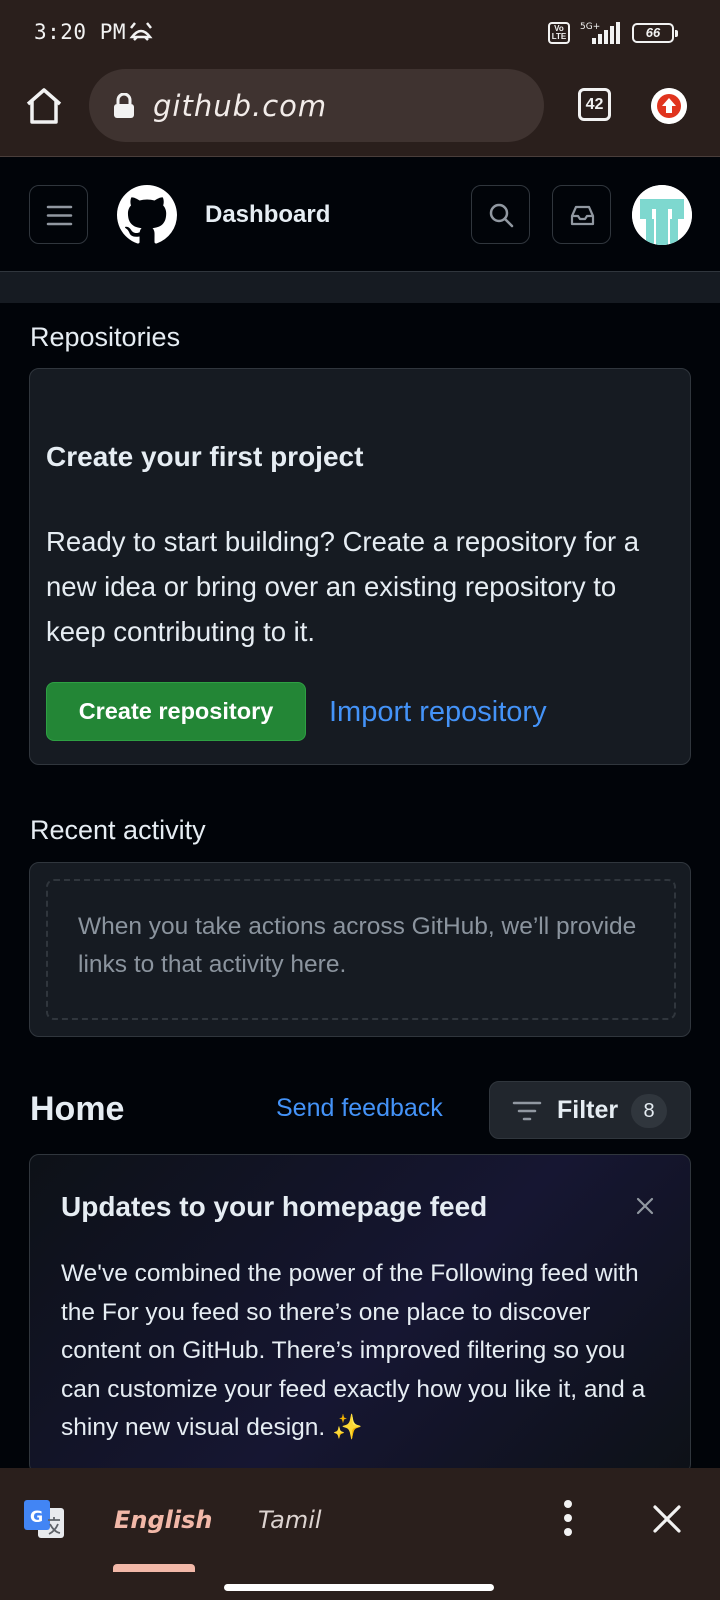 The height and width of the screenshot is (1600, 720). Describe the element at coordinates (176, 711) in the screenshot. I see `create-repository-button: Create repository` at that location.